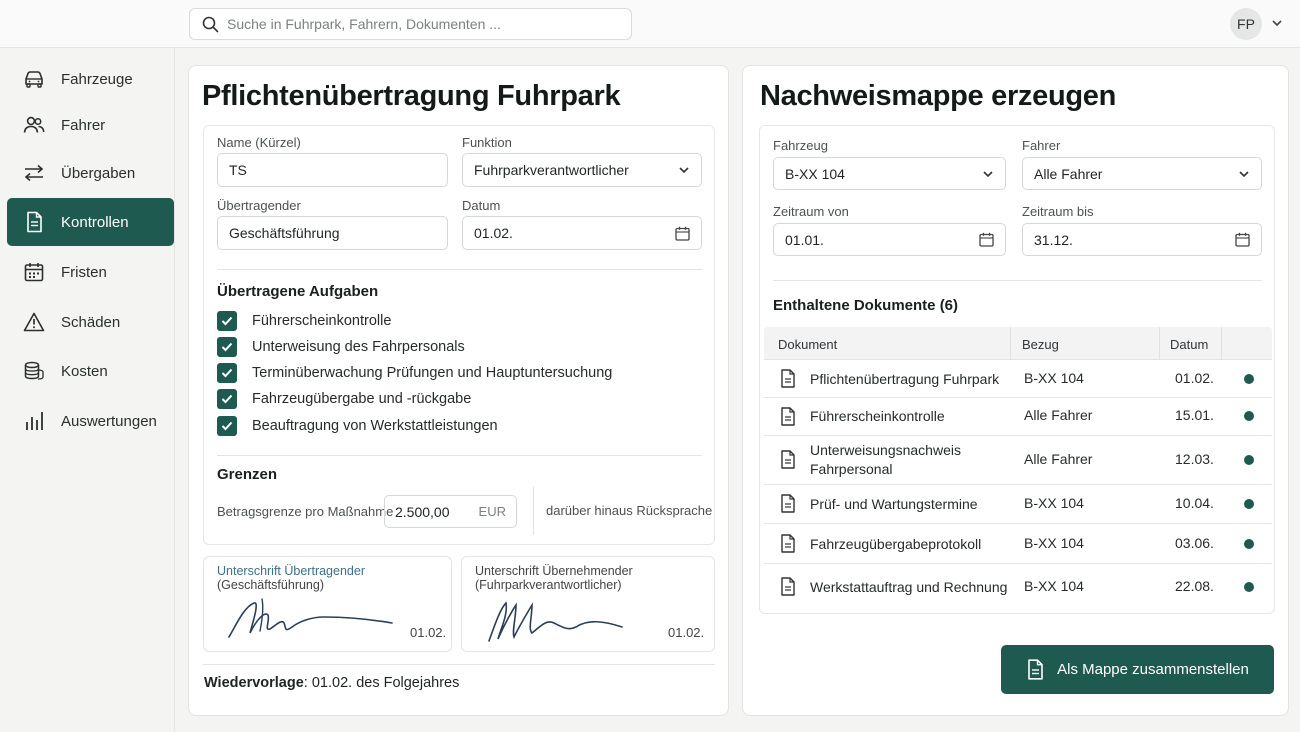 The height and width of the screenshot is (732, 1300). I want to click on signature-image, so click(555, 621).